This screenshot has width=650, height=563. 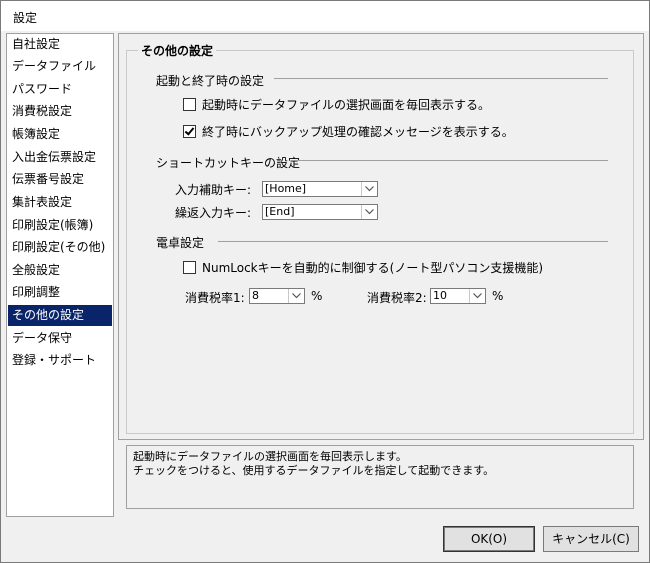 I want to click on repeat-input-key-value: [End], so click(x=280, y=211).